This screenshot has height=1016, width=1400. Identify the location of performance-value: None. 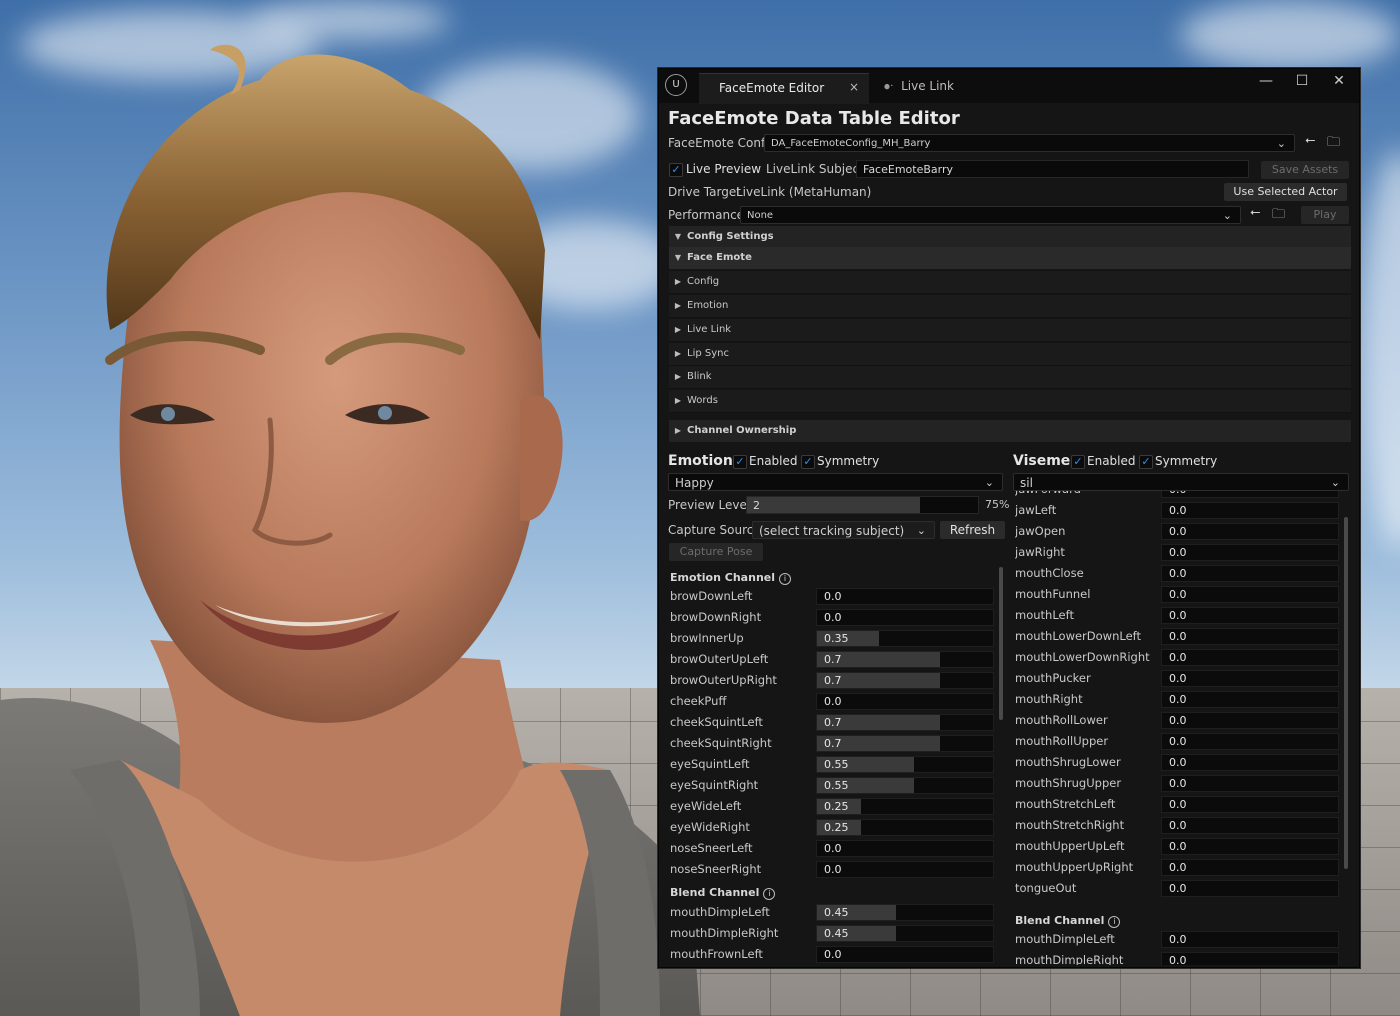
(760, 215).